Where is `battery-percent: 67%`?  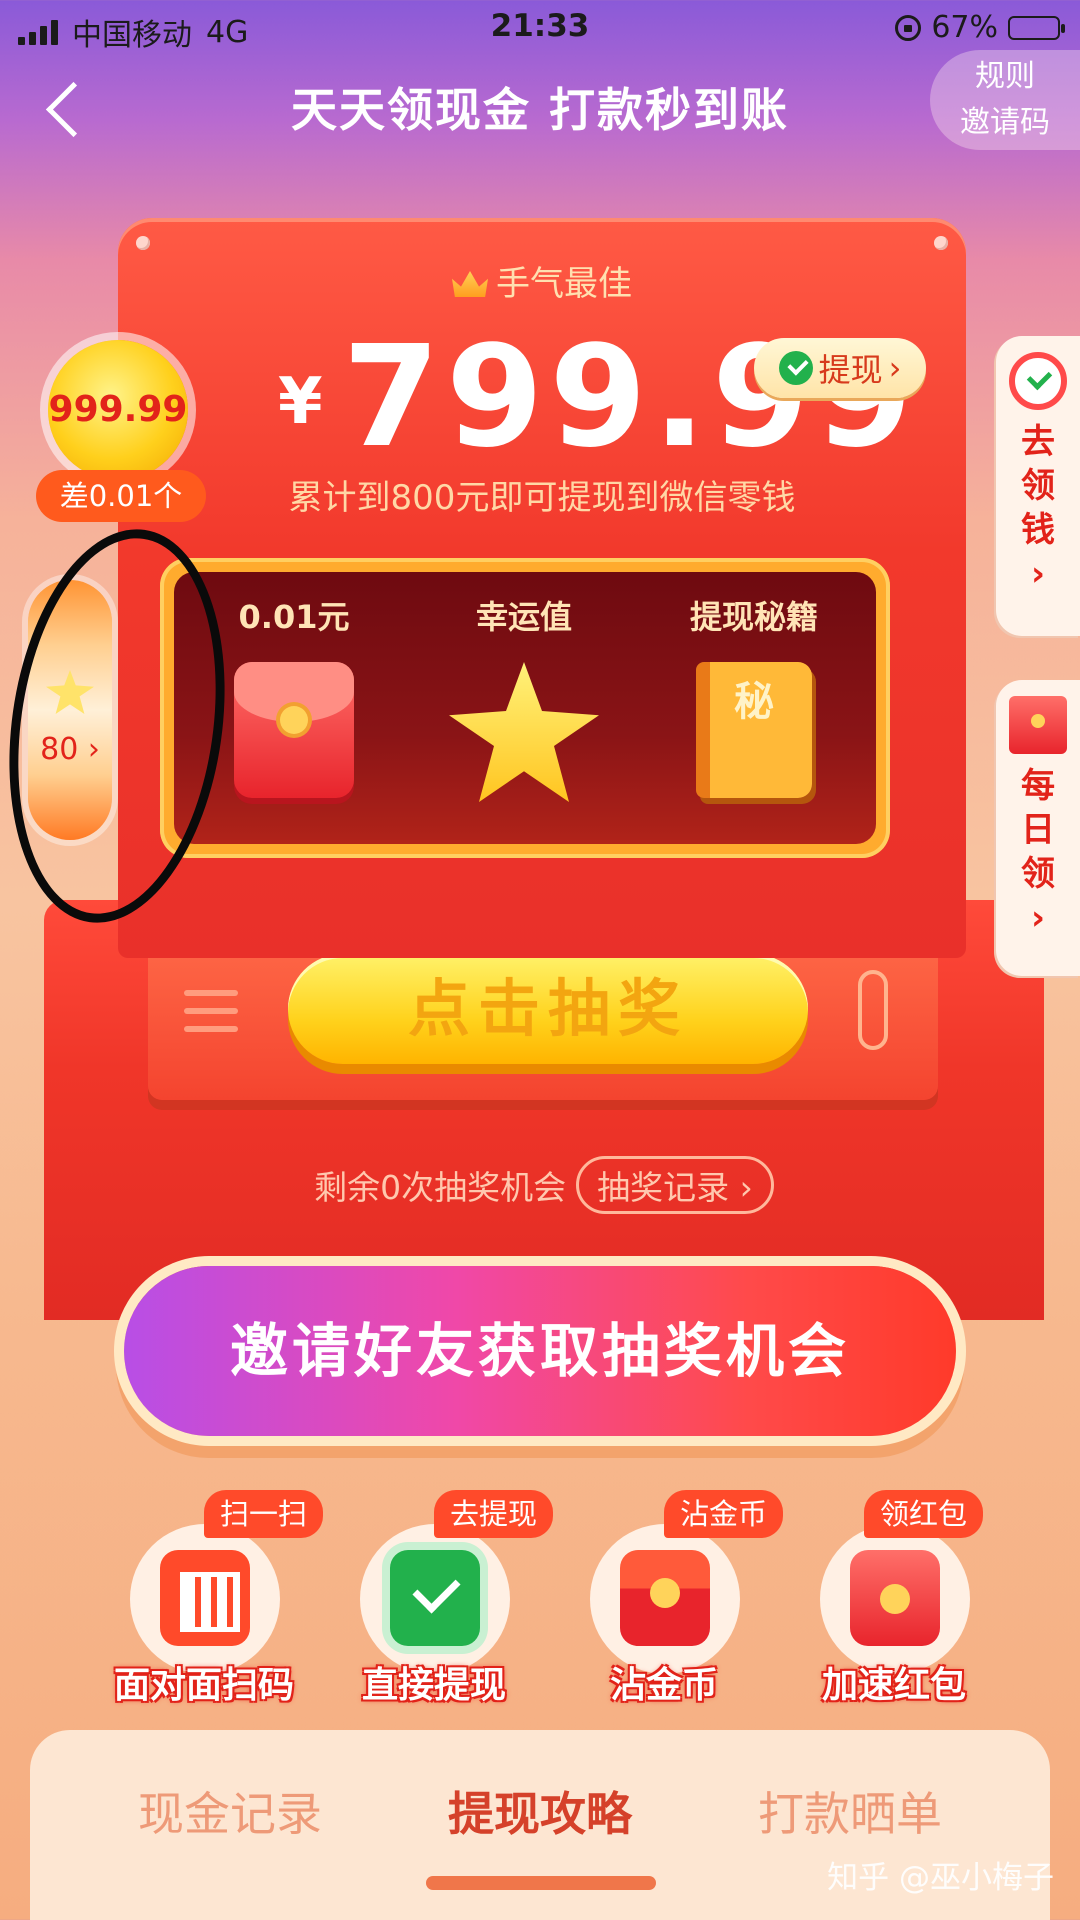
battery-percent: 67% is located at coordinates (964, 27).